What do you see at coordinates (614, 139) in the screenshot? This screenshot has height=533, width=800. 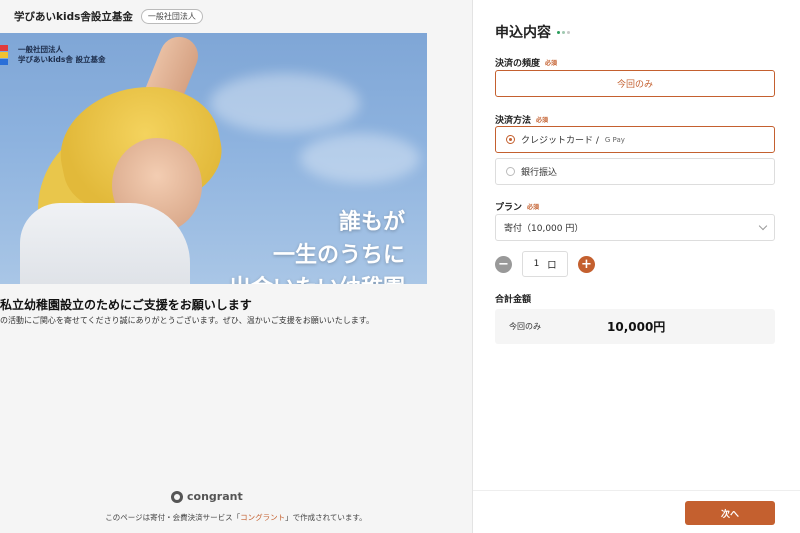 I see `google-pay-icon: G Pay` at bounding box center [614, 139].